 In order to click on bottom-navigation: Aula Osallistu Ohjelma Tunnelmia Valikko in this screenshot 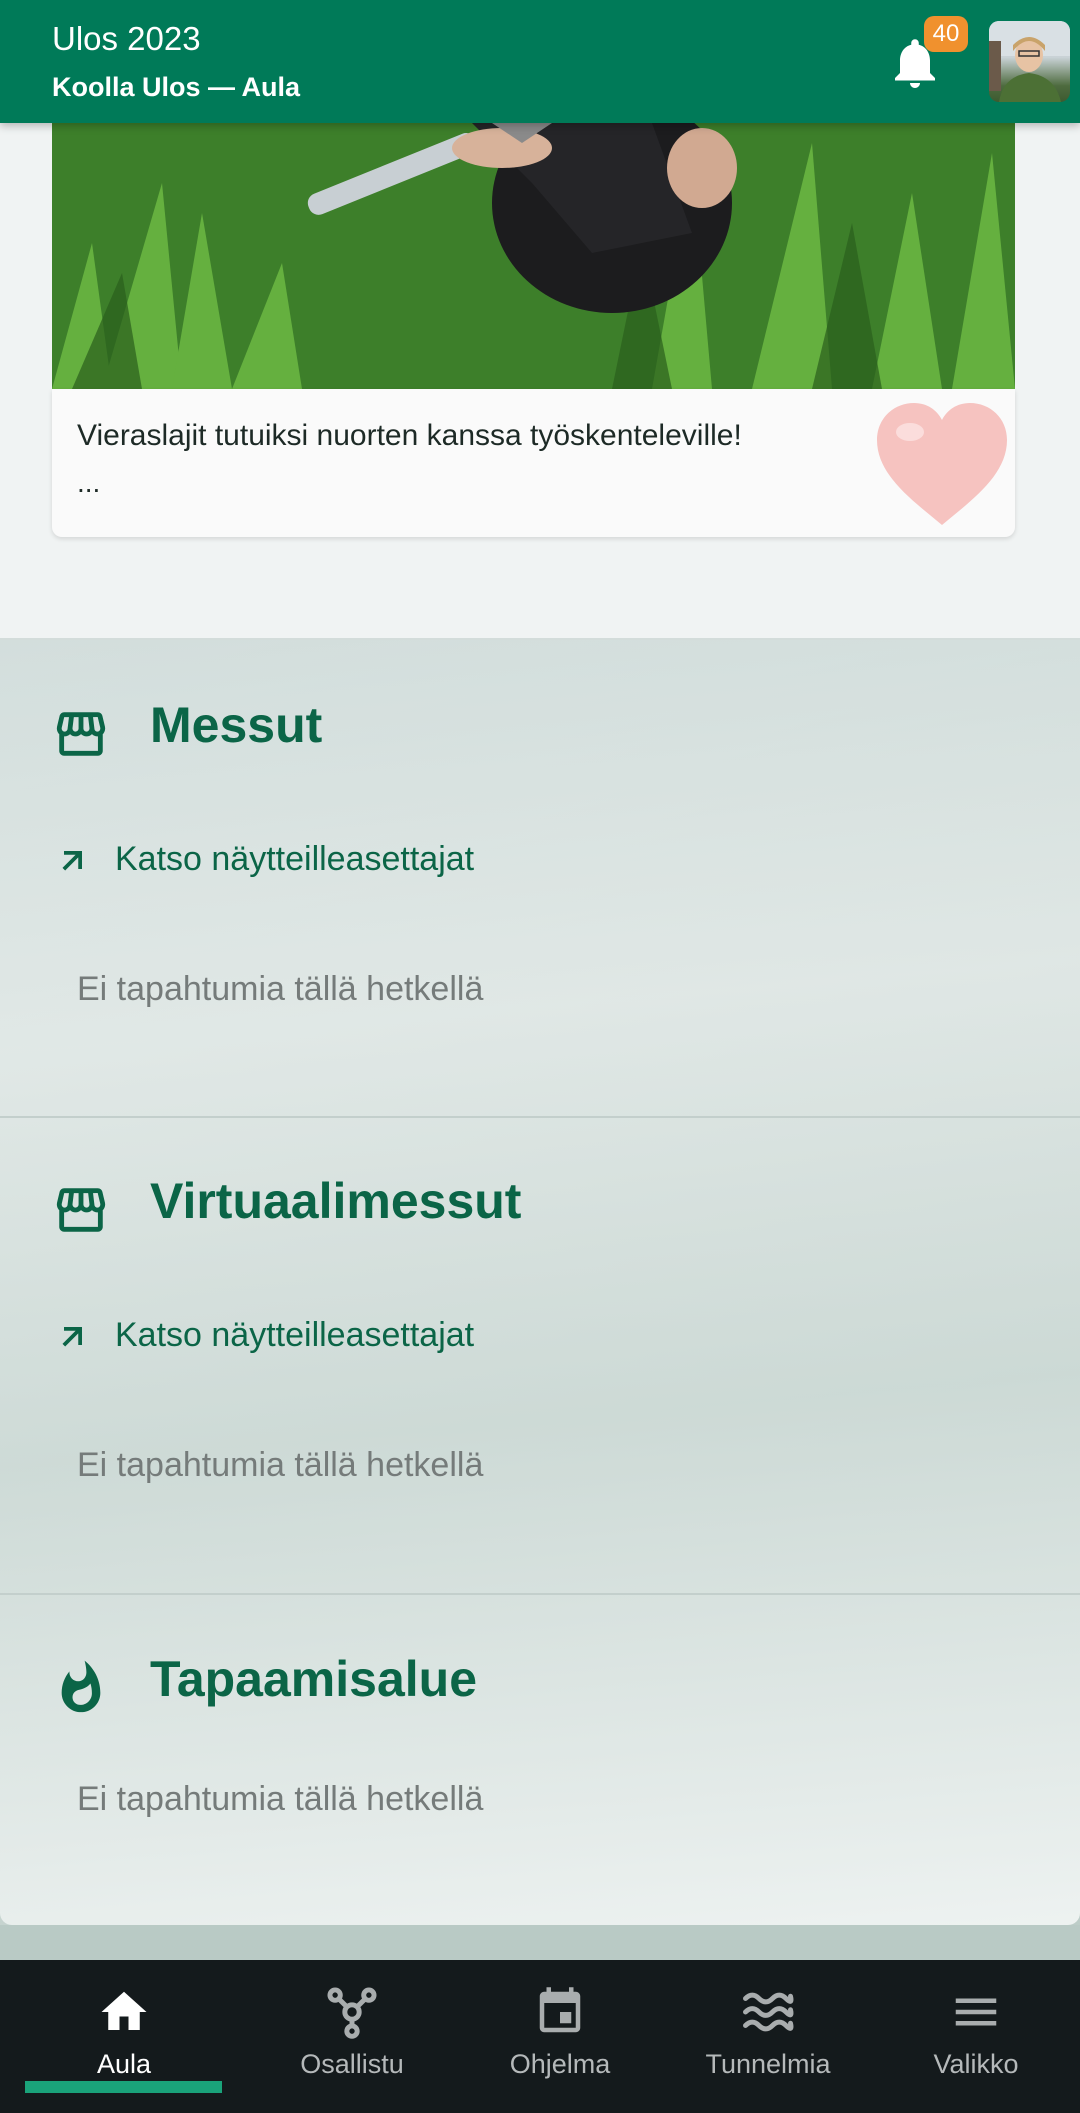, I will do `click(540, 2036)`.